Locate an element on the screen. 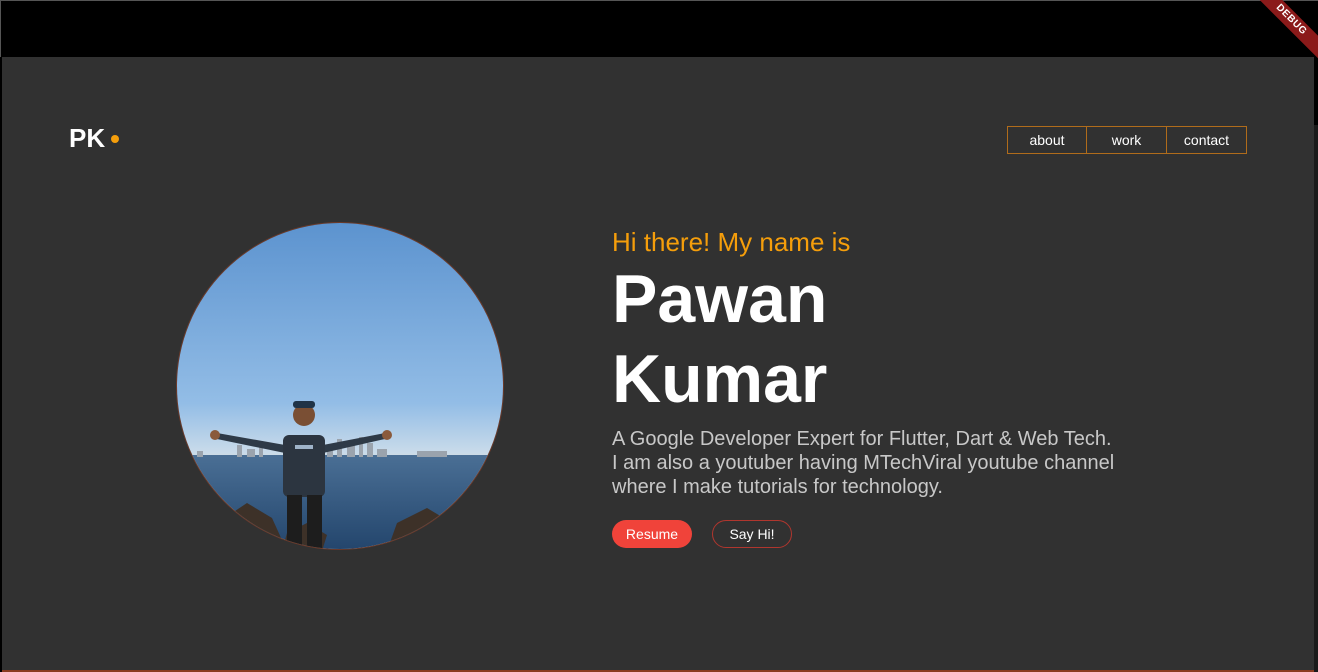 The width and height of the screenshot is (1318, 672). scrollbar is located at coordinates (1316, 398).